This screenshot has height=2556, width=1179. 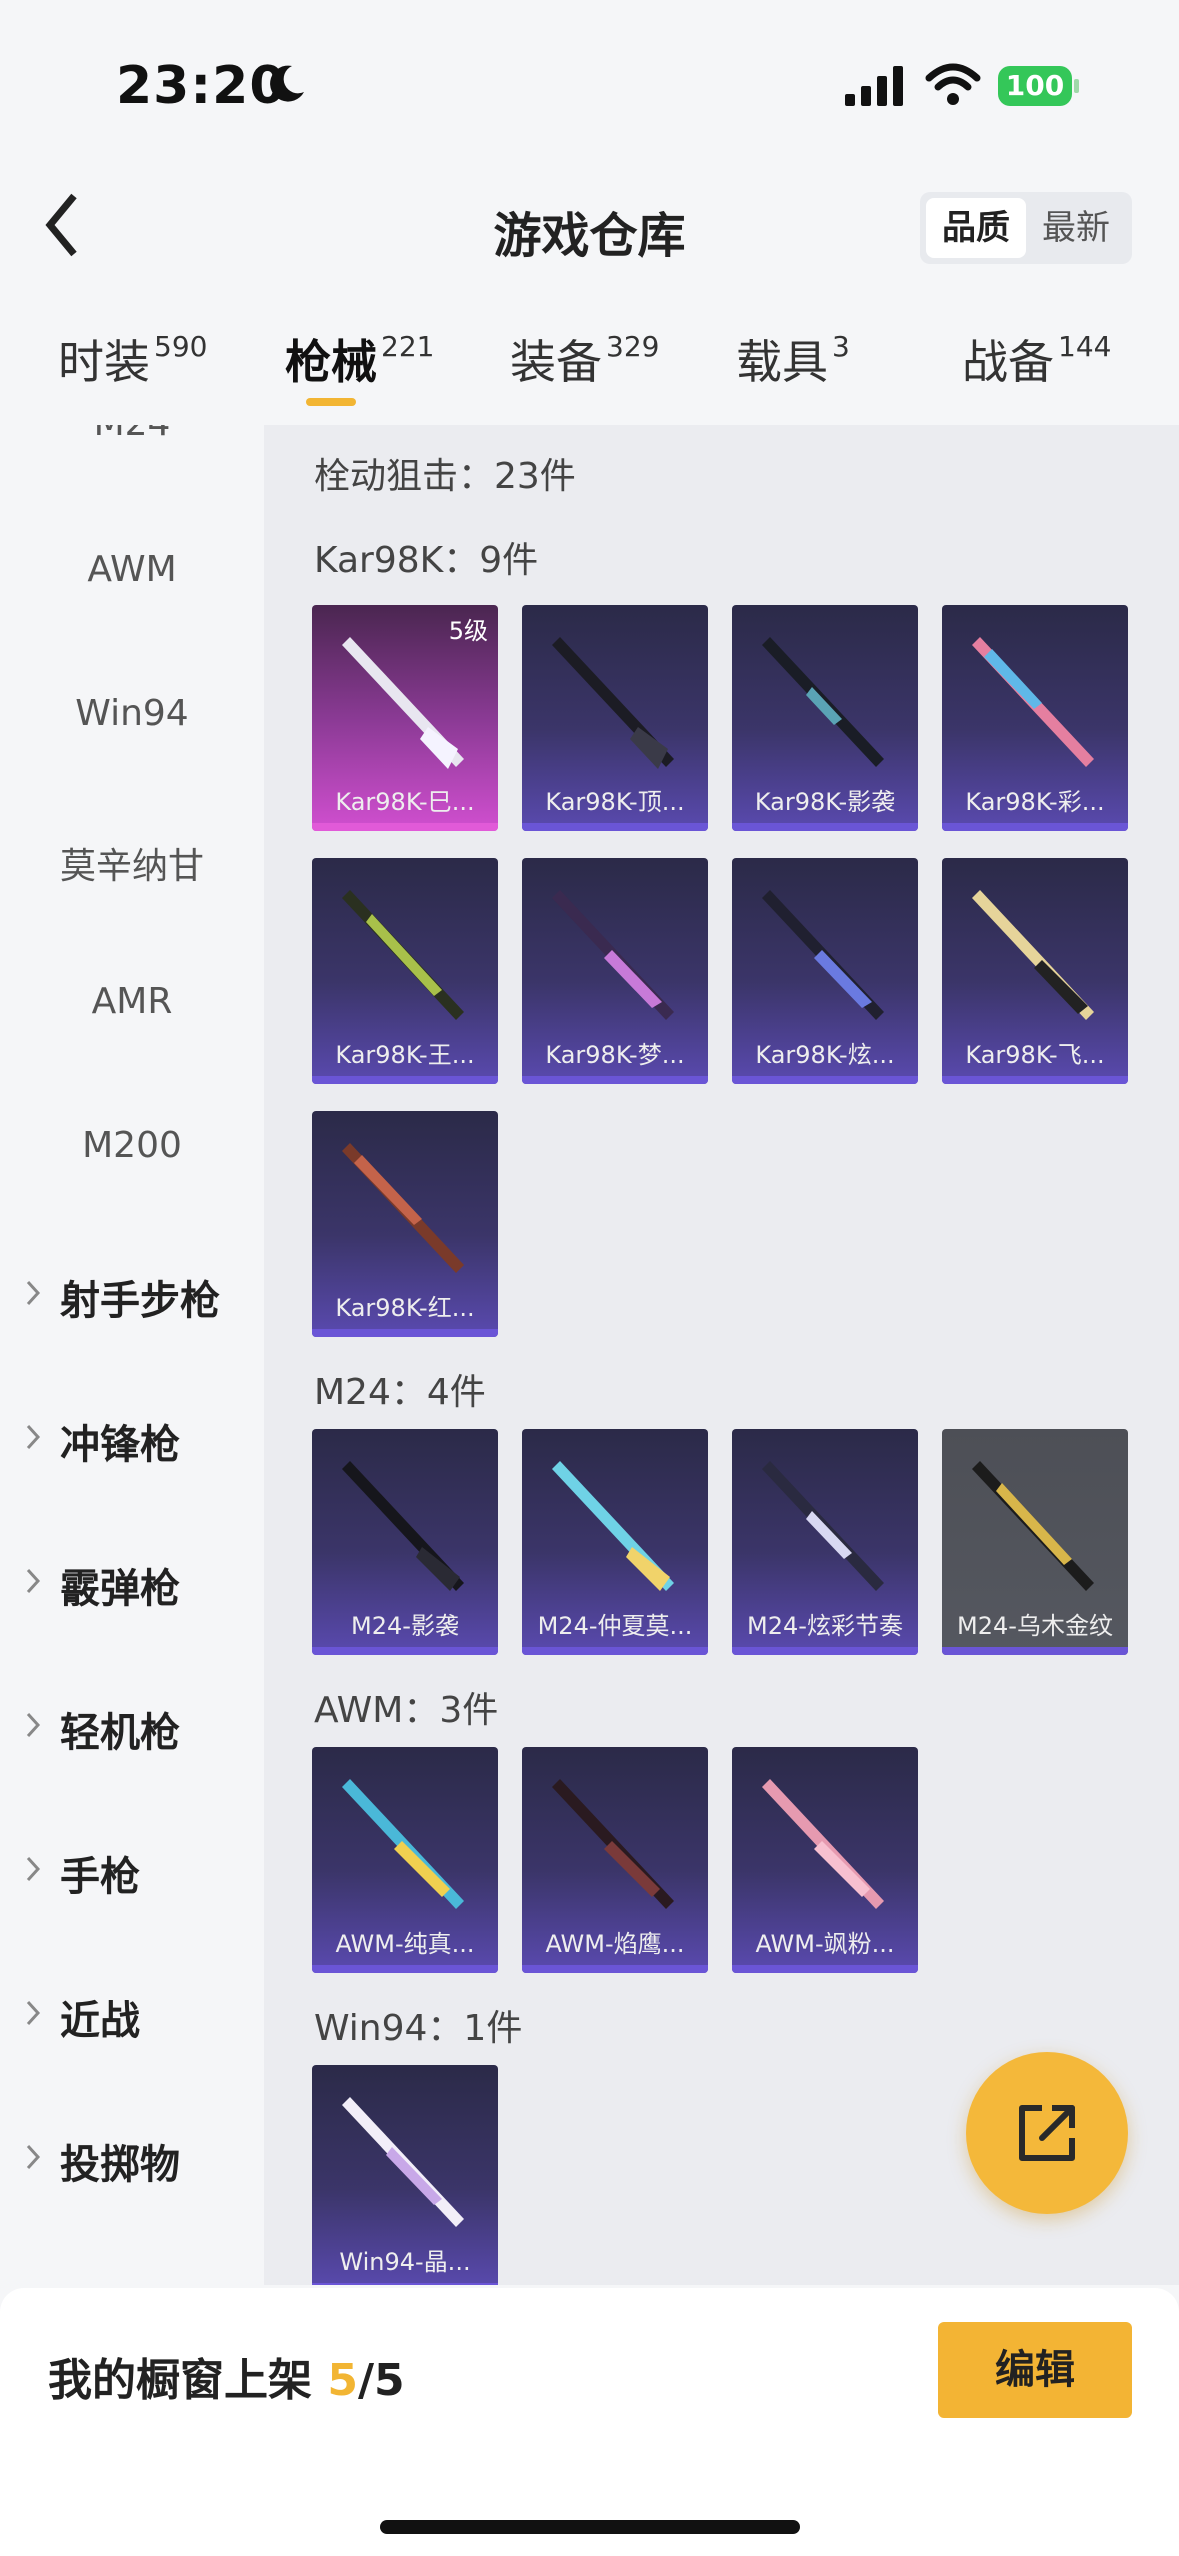 What do you see at coordinates (132, 2015) in the screenshot?
I see `sidebar-cat-melee: 近战` at bounding box center [132, 2015].